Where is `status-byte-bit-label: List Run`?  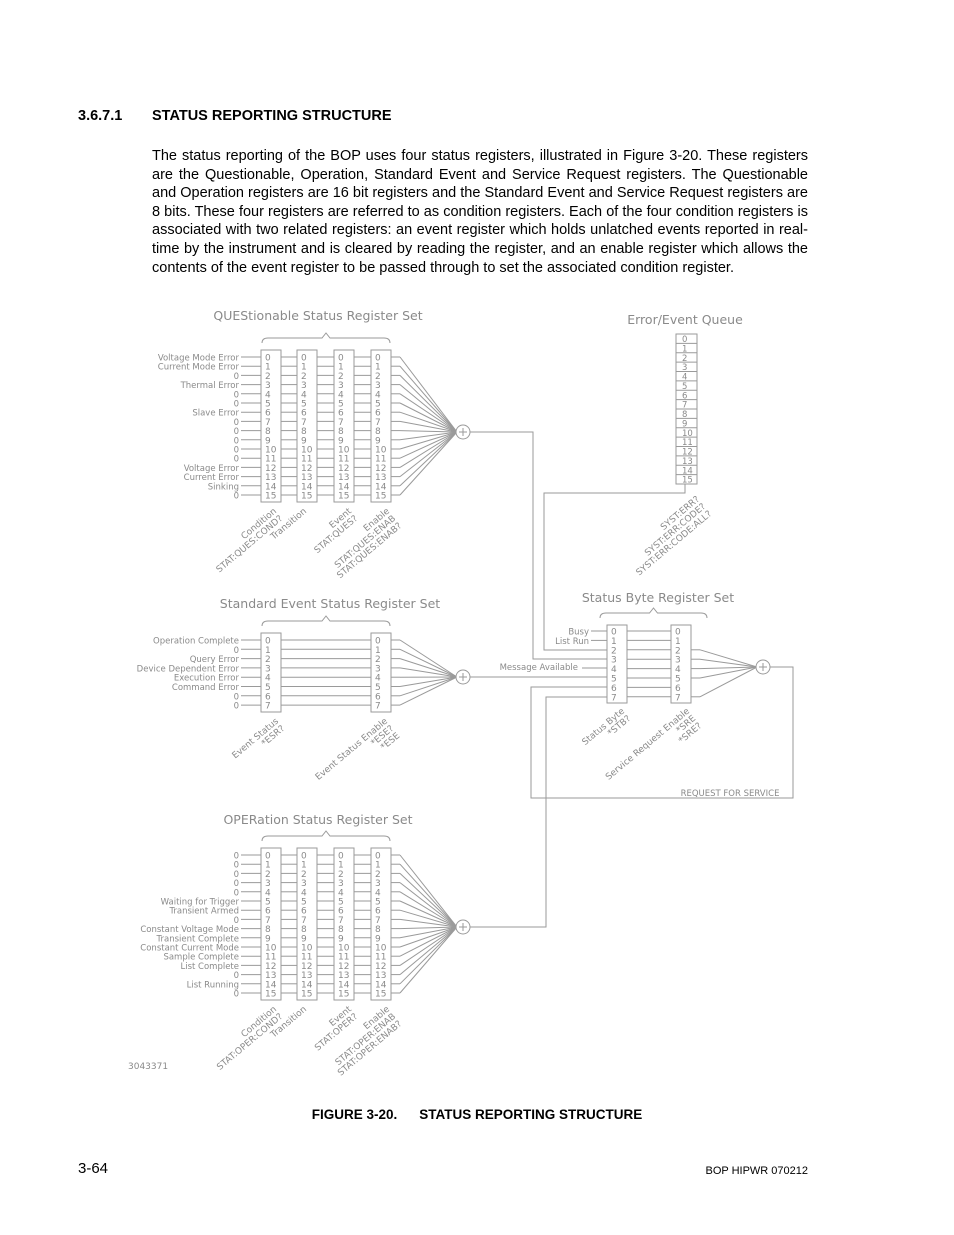
status-byte-bit-label: List Run is located at coordinates (572, 642).